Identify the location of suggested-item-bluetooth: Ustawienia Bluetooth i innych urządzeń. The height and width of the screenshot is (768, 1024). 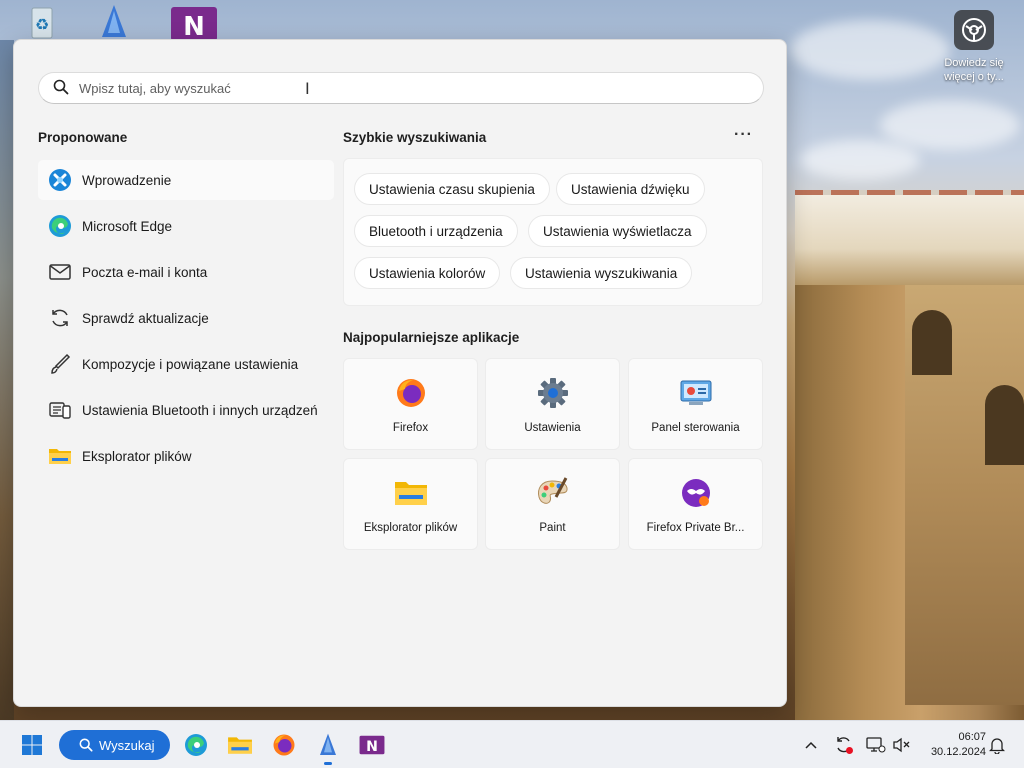
(186, 410).